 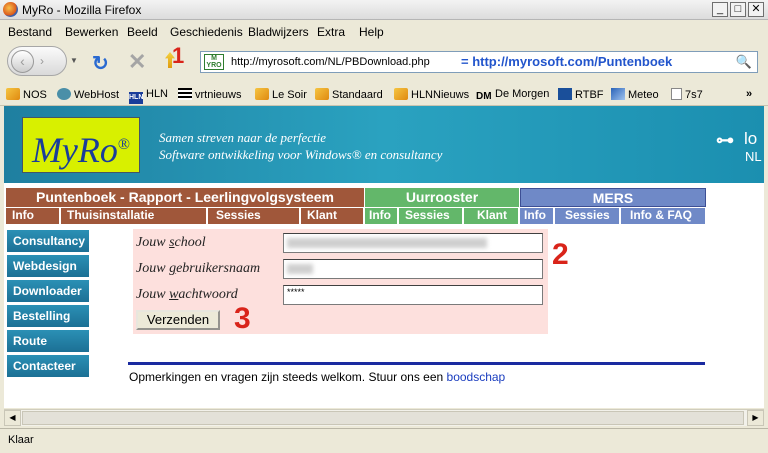 What do you see at coordinates (413, 269) in the screenshot?
I see `username-input` at bounding box center [413, 269].